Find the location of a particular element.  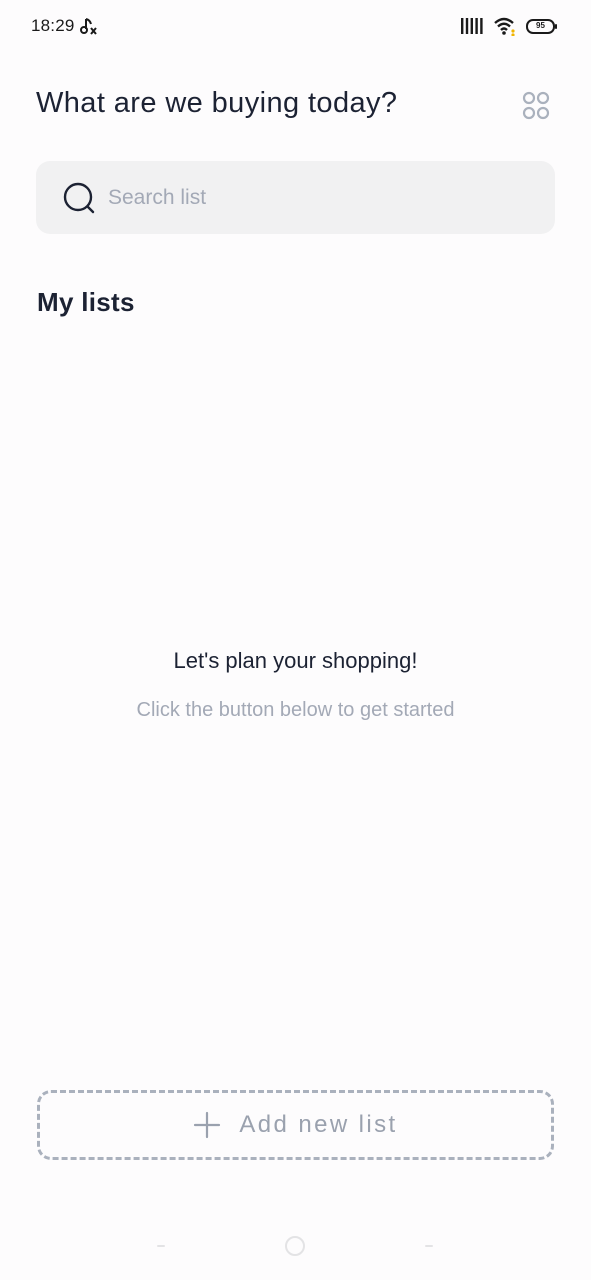

search-icon is located at coordinates (79, 198).